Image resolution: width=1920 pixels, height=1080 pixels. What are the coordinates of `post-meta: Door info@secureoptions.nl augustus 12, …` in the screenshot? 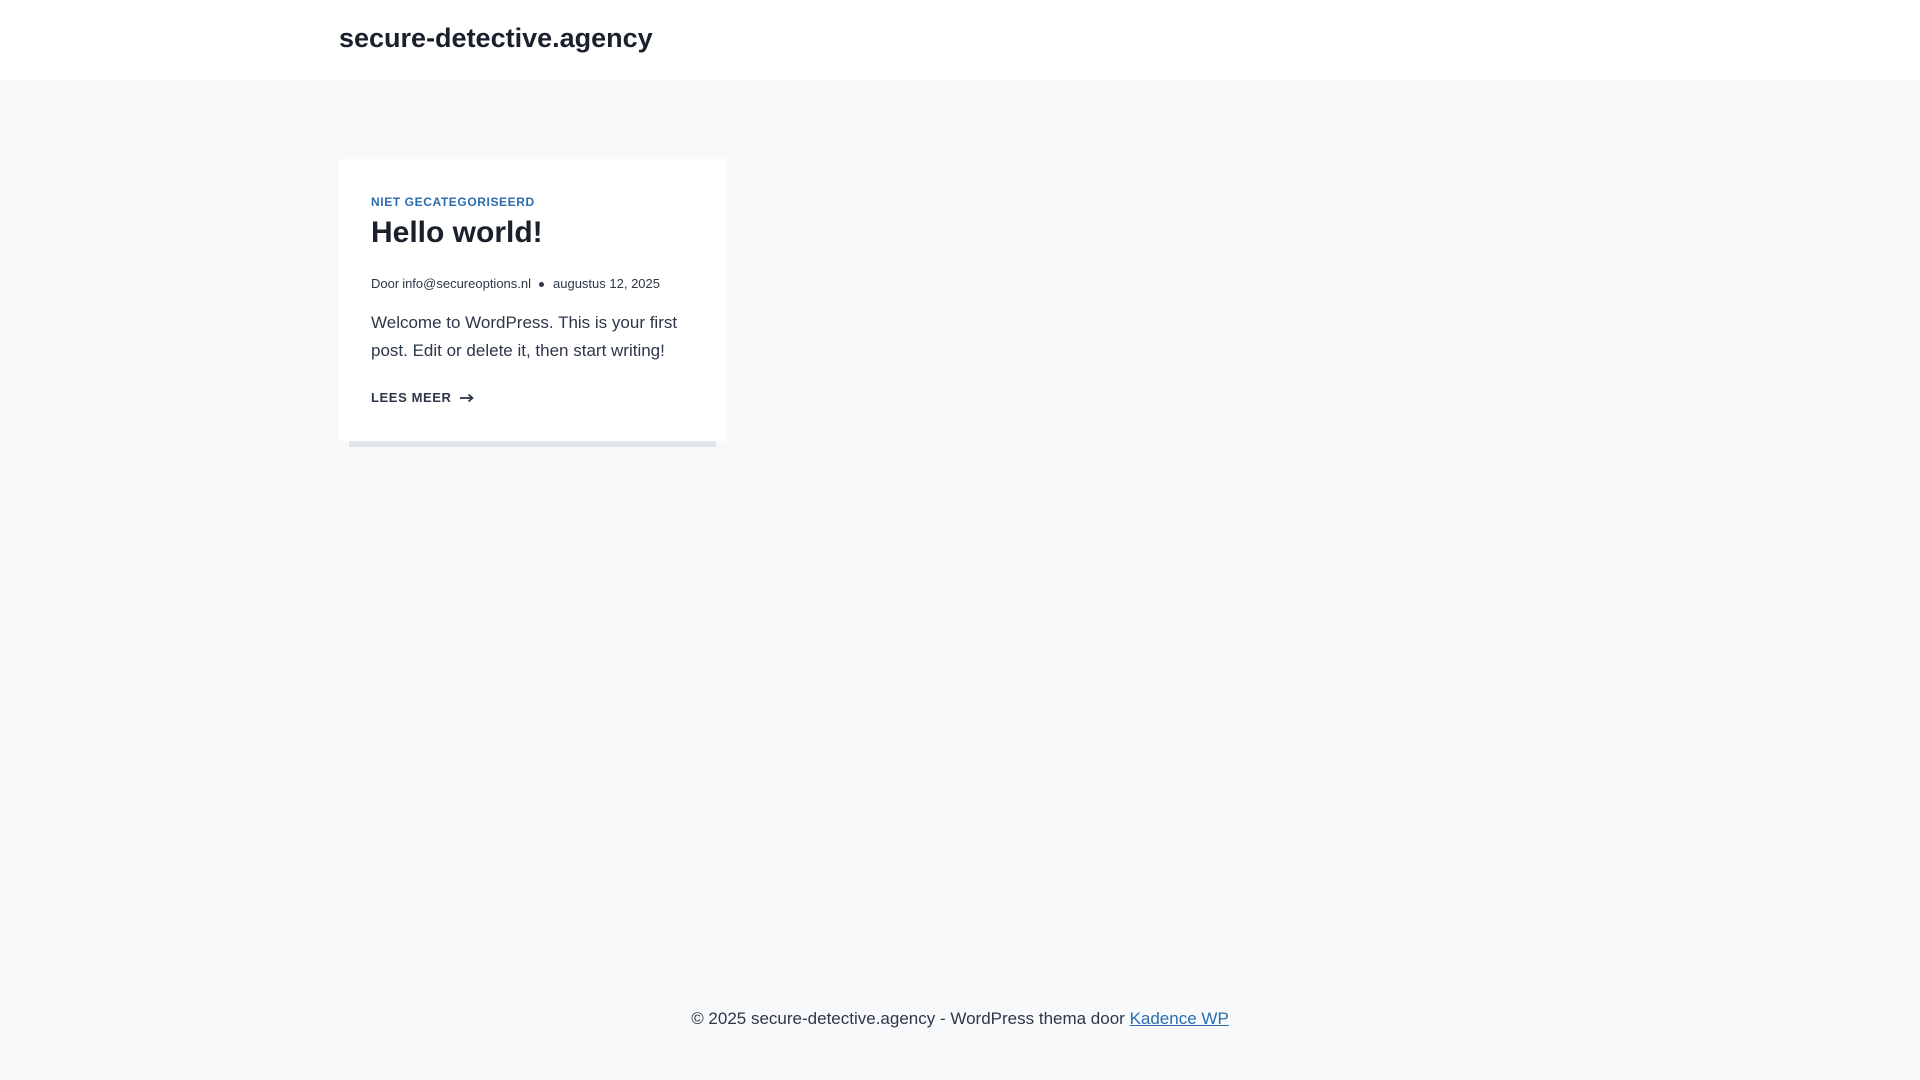 It's located at (515, 284).